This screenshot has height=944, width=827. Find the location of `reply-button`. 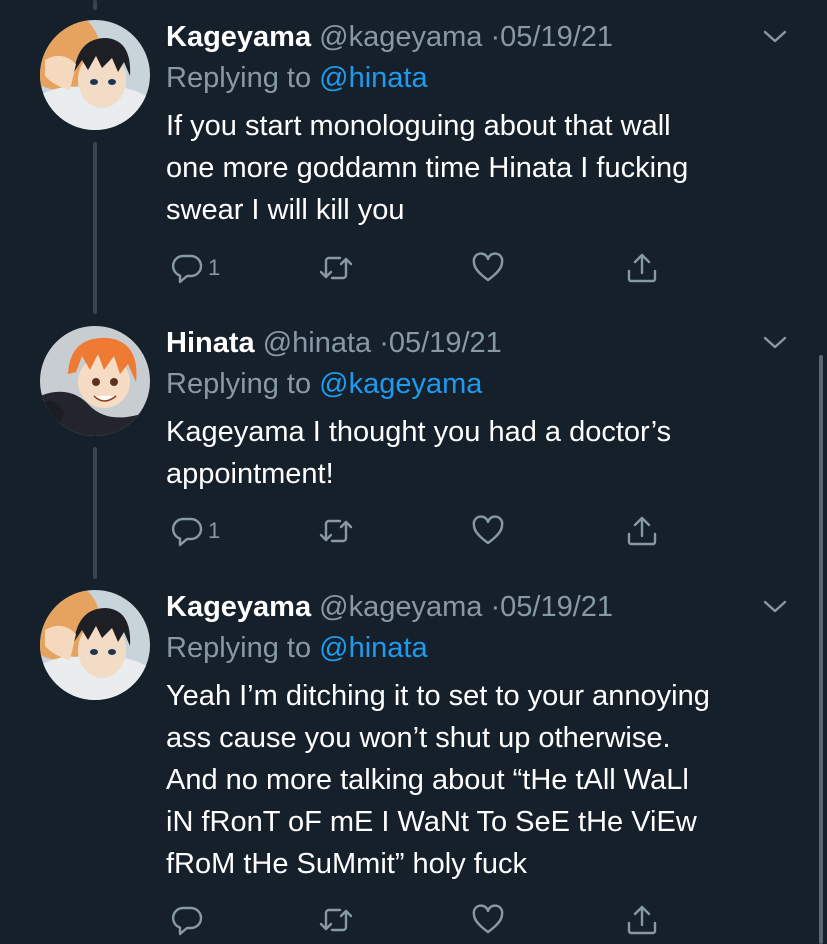

reply-button is located at coordinates (189, 920).